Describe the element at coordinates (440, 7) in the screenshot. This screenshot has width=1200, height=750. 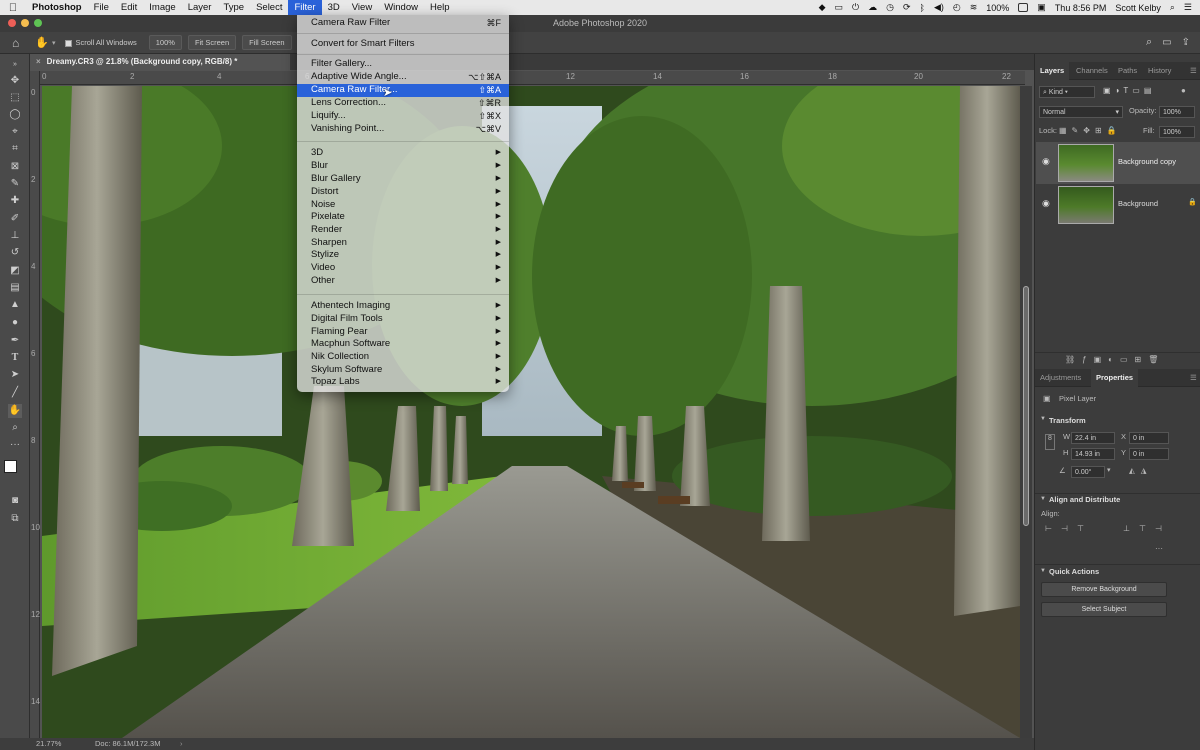
I see `menu-help: Help` at that location.